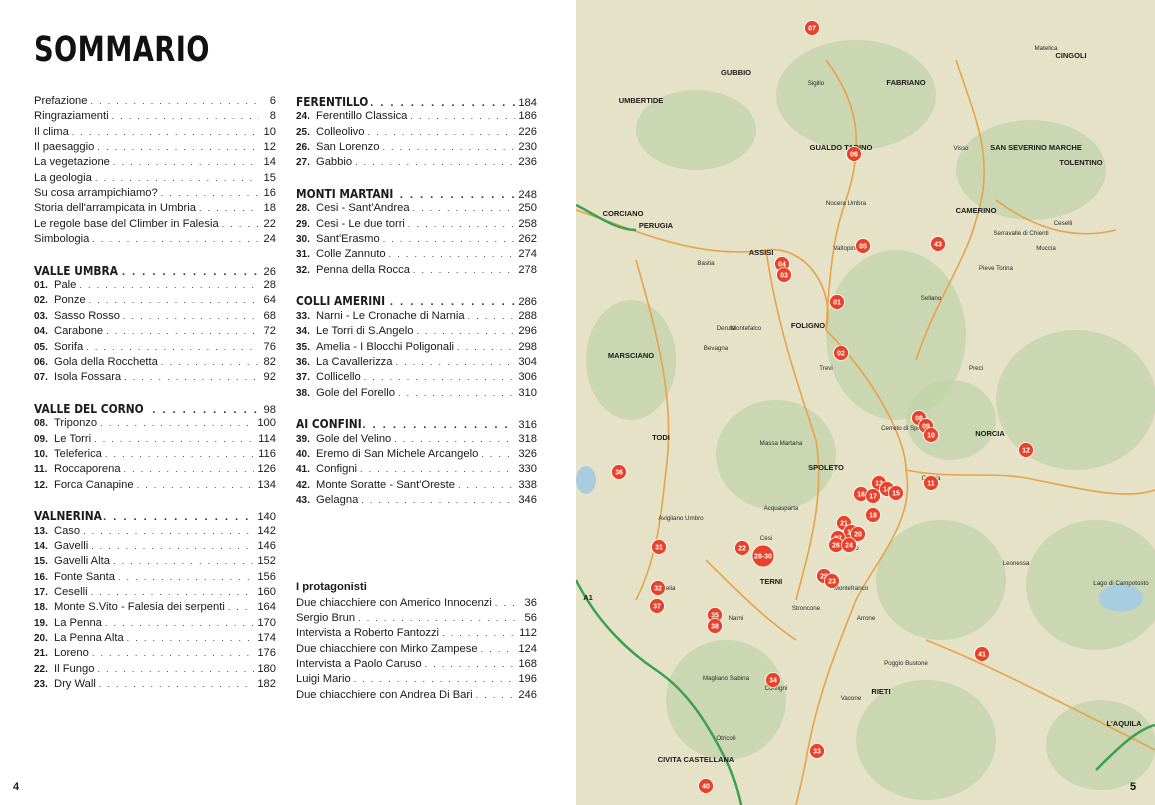  I want to click on toc-entry: 13. Caso 142, so click(155, 531).